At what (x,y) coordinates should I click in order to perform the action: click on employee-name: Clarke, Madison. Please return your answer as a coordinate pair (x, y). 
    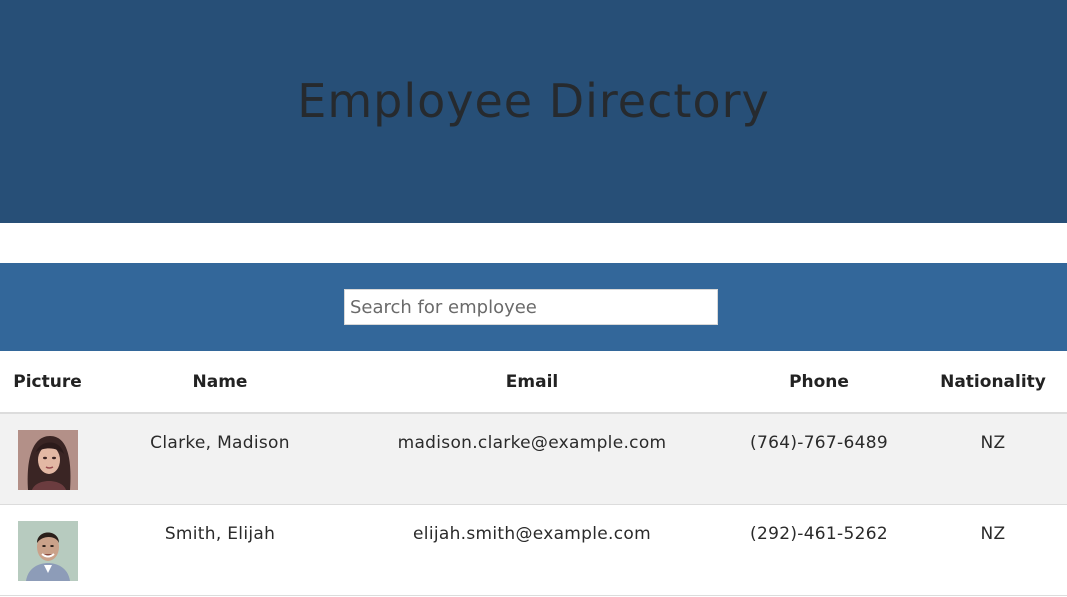
    Looking at the image, I should click on (220, 459).